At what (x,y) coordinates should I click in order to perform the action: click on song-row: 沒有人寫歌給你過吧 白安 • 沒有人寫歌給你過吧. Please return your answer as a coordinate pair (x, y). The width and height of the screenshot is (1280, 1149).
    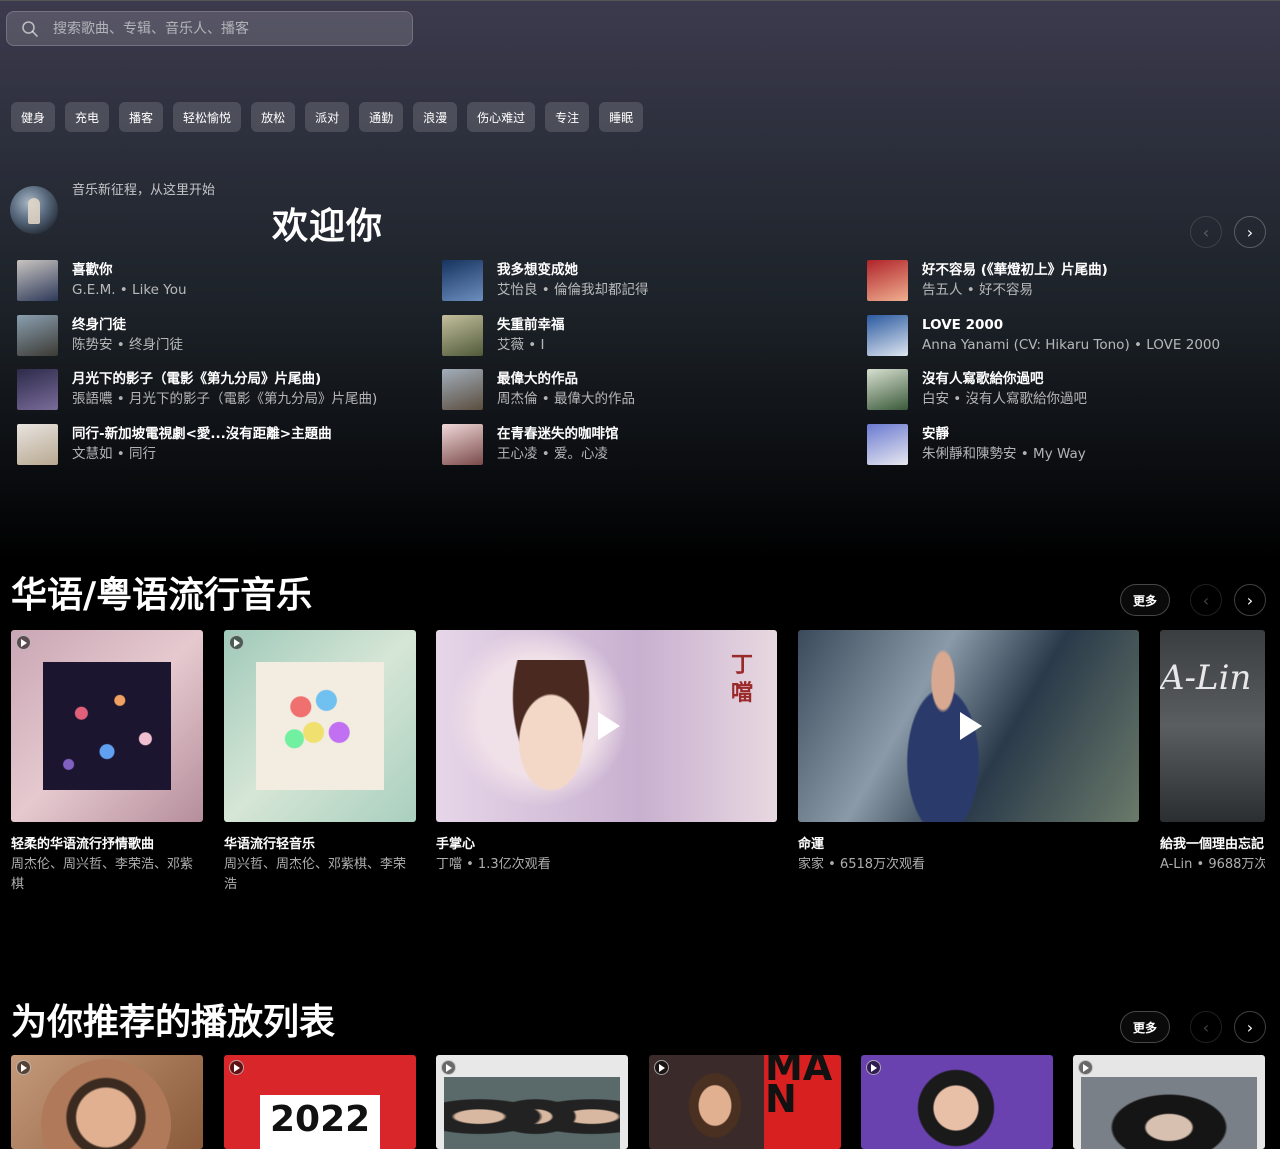
    Looking at the image, I should click on (1067, 391).